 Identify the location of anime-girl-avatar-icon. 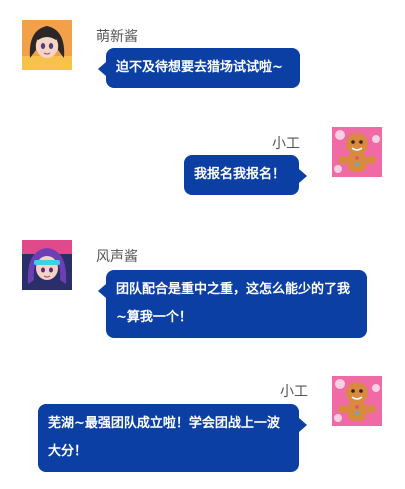
(47, 45).